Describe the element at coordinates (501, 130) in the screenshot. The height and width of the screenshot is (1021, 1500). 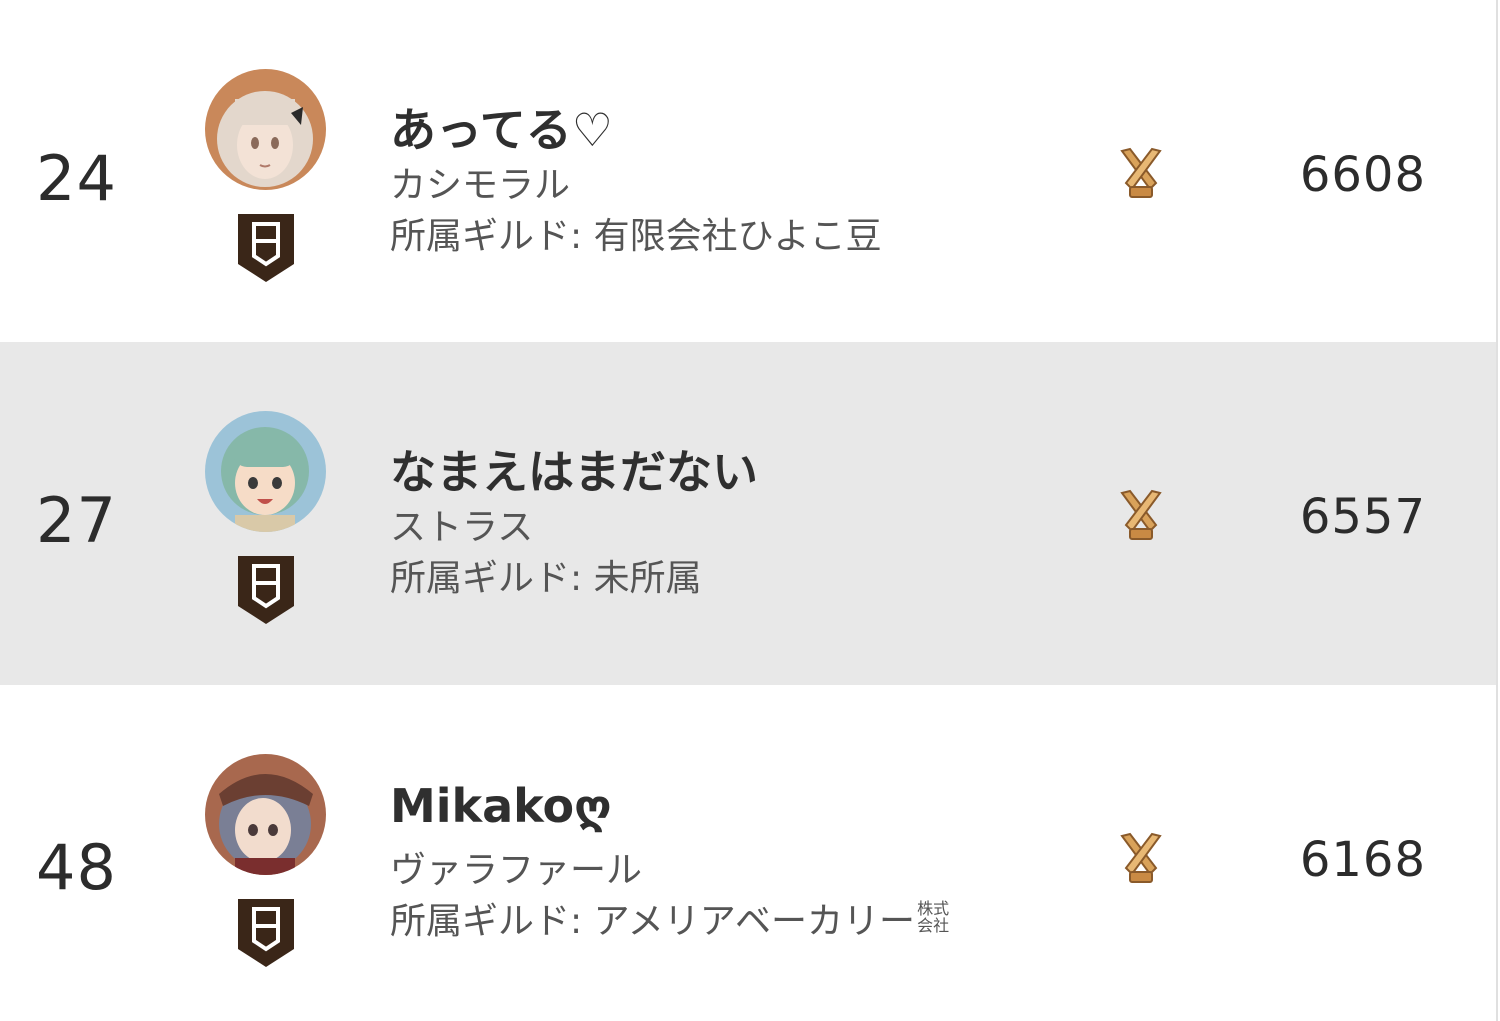
I see `player-name: あってる♡` at that location.